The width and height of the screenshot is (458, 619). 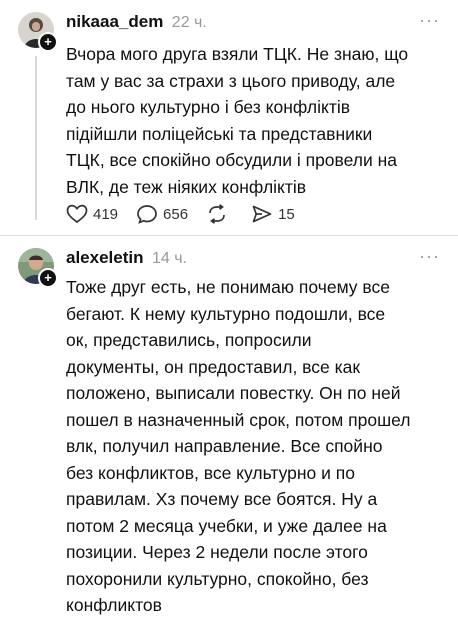 What do you see at coordinates (92, 214) in the screenshot?
I see `like-button: 419` at bounding box center [92, 214].